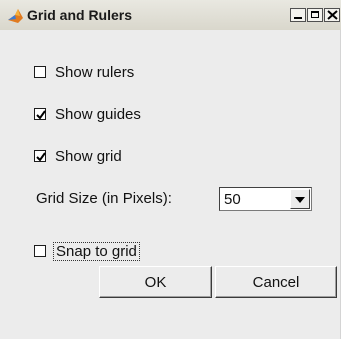  Describe the element at coordinates (94, 72) in the screenshot. I see `show-rulers-label: Show rulers` at that location.